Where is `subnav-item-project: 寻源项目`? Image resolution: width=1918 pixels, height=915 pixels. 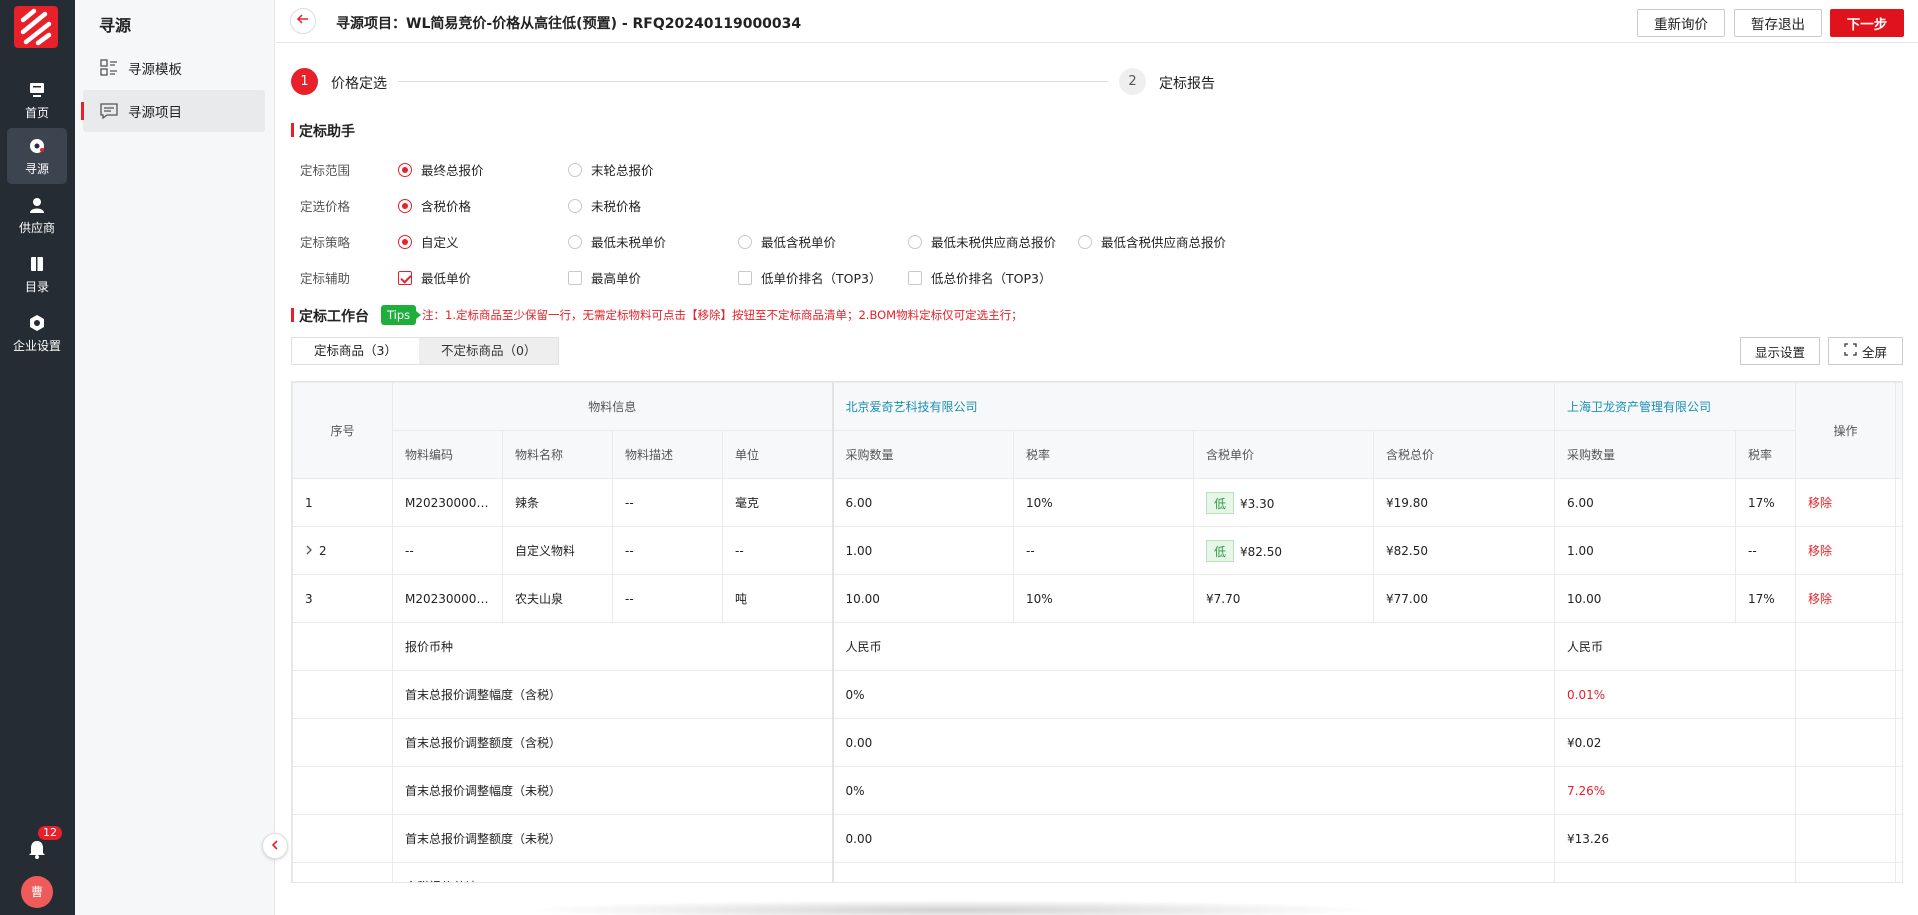 subnav-item-project: 寻源项目 is located at coordinates (173, 111).